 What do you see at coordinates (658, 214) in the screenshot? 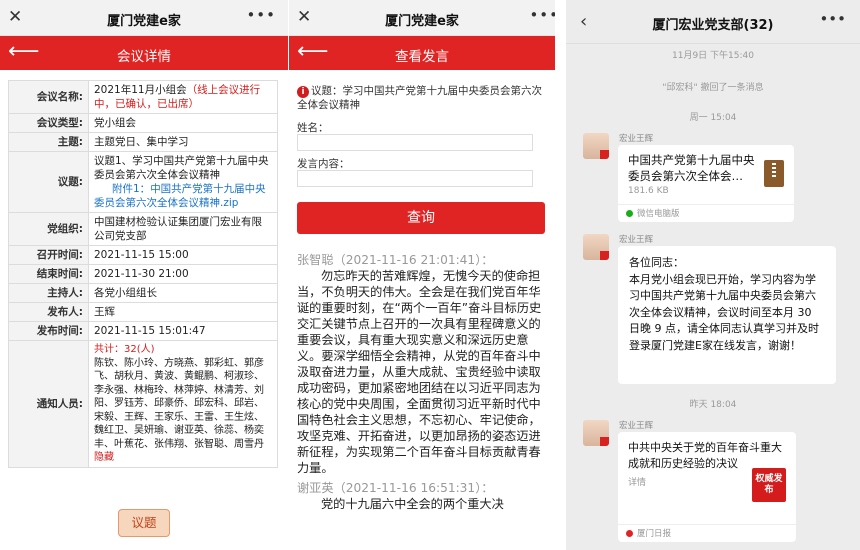
I see `file-source-text: 微信电脑版` at bounding box center [658, 214].